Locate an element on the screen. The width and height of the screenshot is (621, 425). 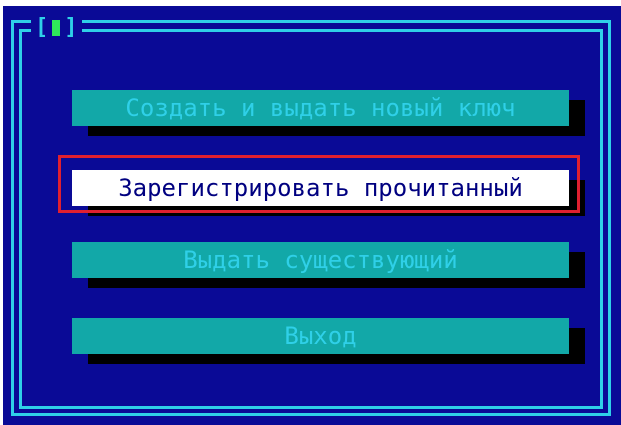
menu-item-issue-existing: Выдать существующий is located at coordinates (328, 265).